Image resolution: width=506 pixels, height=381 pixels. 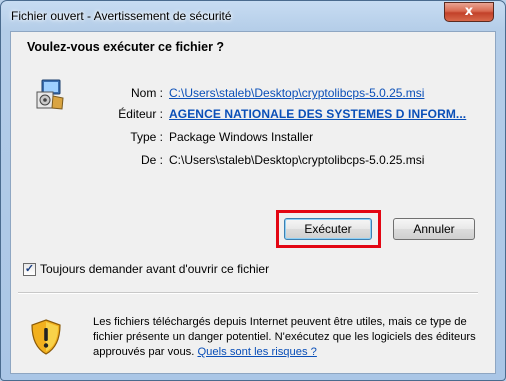 What do you see at coordinates (140, 114) in the screenshot?
I see `publisher-label: Éditeur :` at bounding box center [140, 114].